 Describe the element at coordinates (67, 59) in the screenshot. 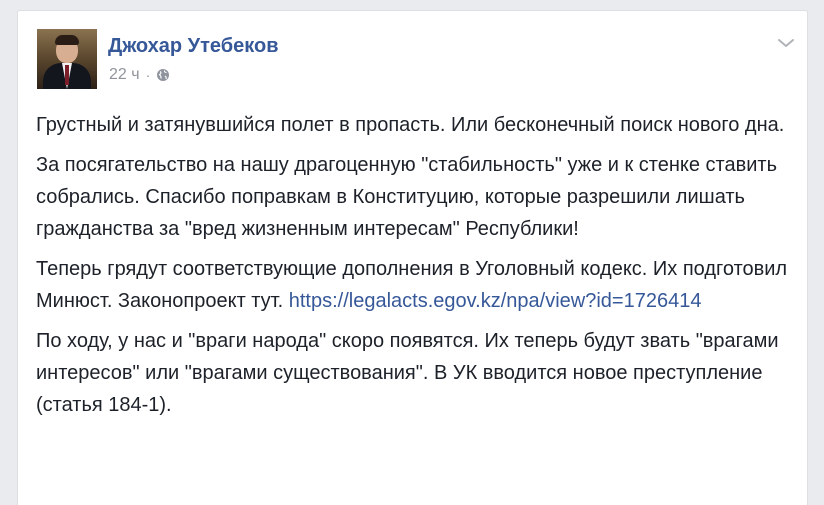

I see `avatar` at that location.